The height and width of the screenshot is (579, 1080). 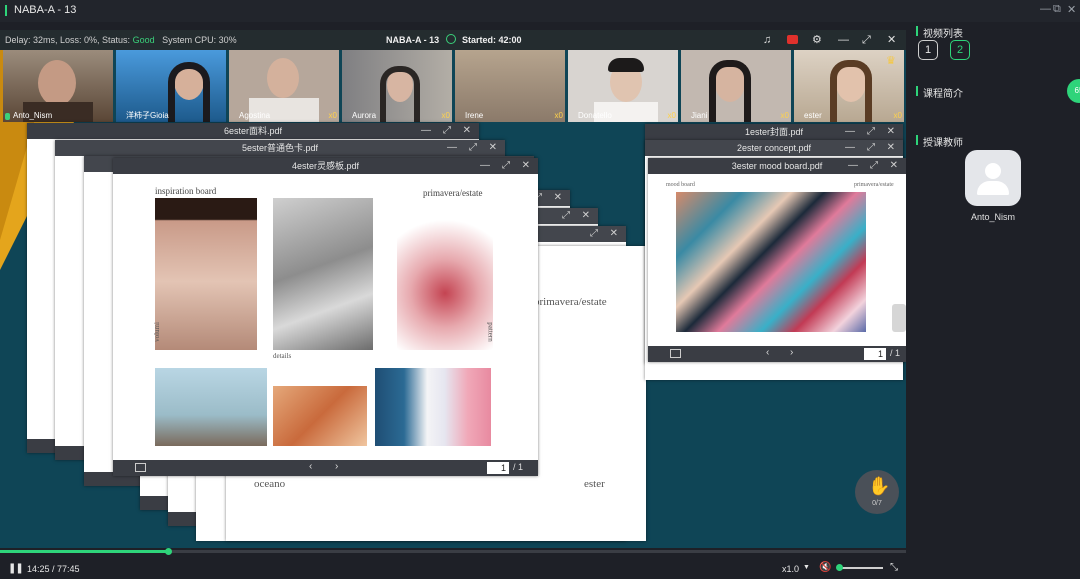 I want to click on inspiration-label: inspiration board, so click(x=186, y=191).